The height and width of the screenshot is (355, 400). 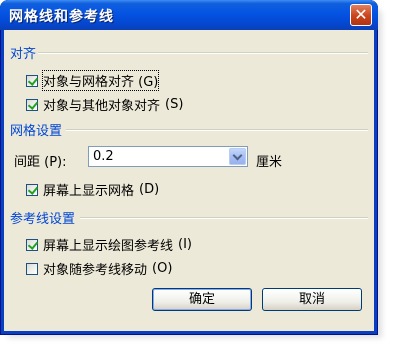 I want to click on spacing-label: 间距 (P):, so click(x=40, y=160).